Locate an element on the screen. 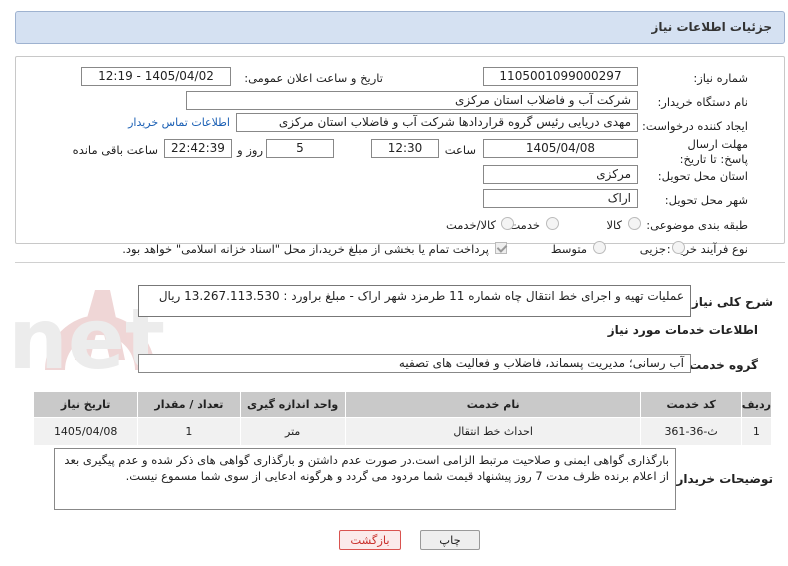  col-header-quantity: تعداد / مقدار is located at coordinates (189, 404).